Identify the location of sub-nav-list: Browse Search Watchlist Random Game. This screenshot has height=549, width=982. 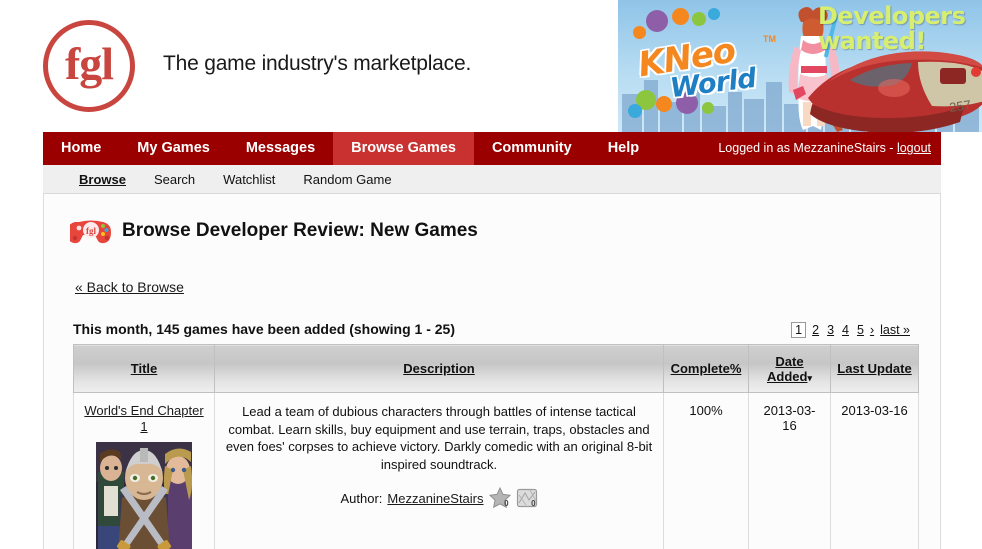
(492, 179).